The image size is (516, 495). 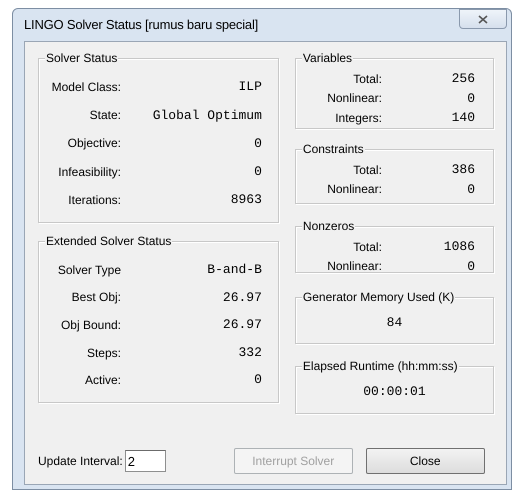 I want to click on dialog-button: Close, so click(x=425, y=461).